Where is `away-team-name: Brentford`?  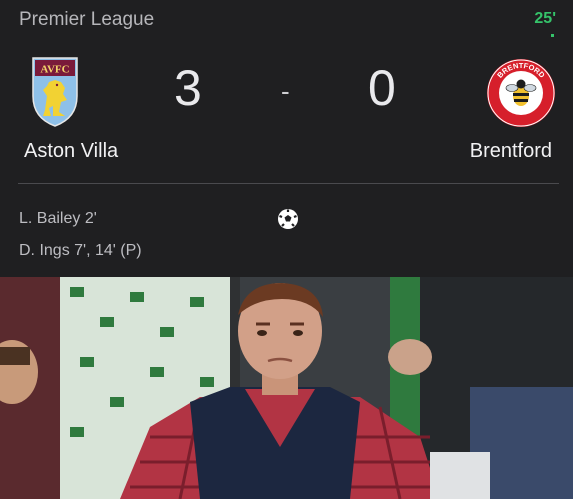
away-team-name: Brentford is located at coordinates (511, 151).